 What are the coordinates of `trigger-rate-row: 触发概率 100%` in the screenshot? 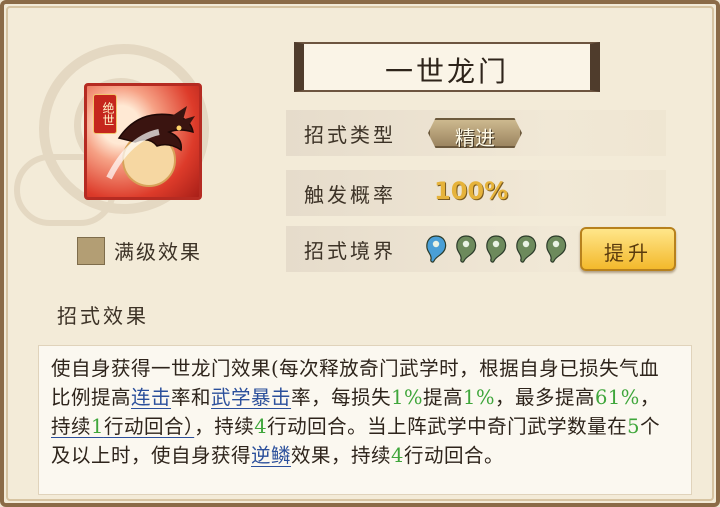 It's located at (476, 193).